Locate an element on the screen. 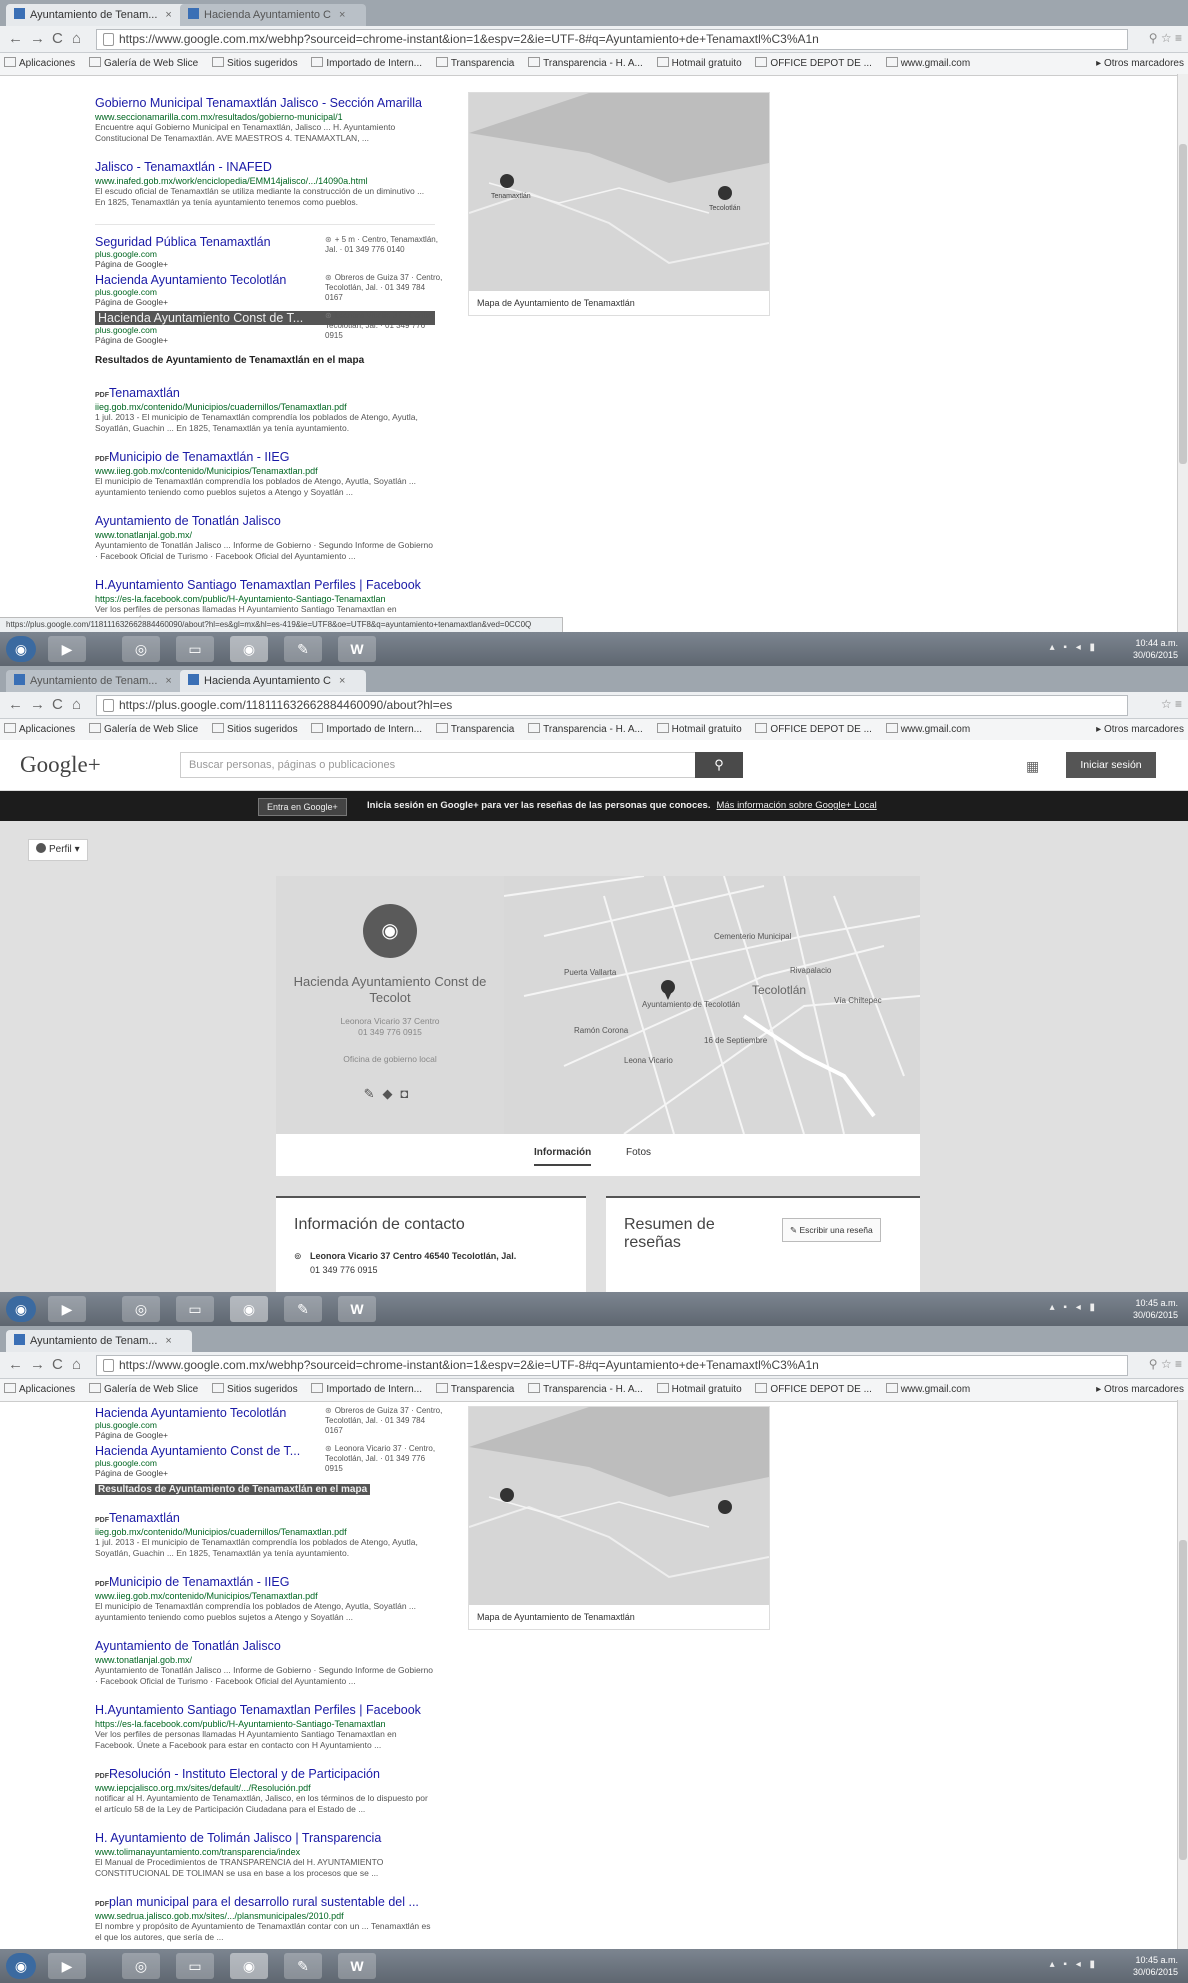 Image resolution: width=1188 pixels, height=1983 pixels. map-card: Mapa de Ayuntamiento de Tenamaxtlán is located at coordinates (619, 1518).